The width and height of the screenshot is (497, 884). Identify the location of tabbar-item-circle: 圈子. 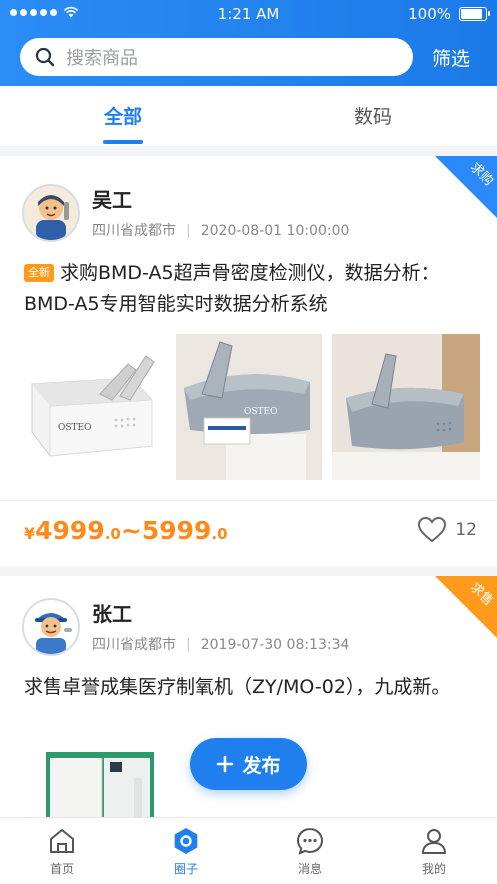
(186, 851).